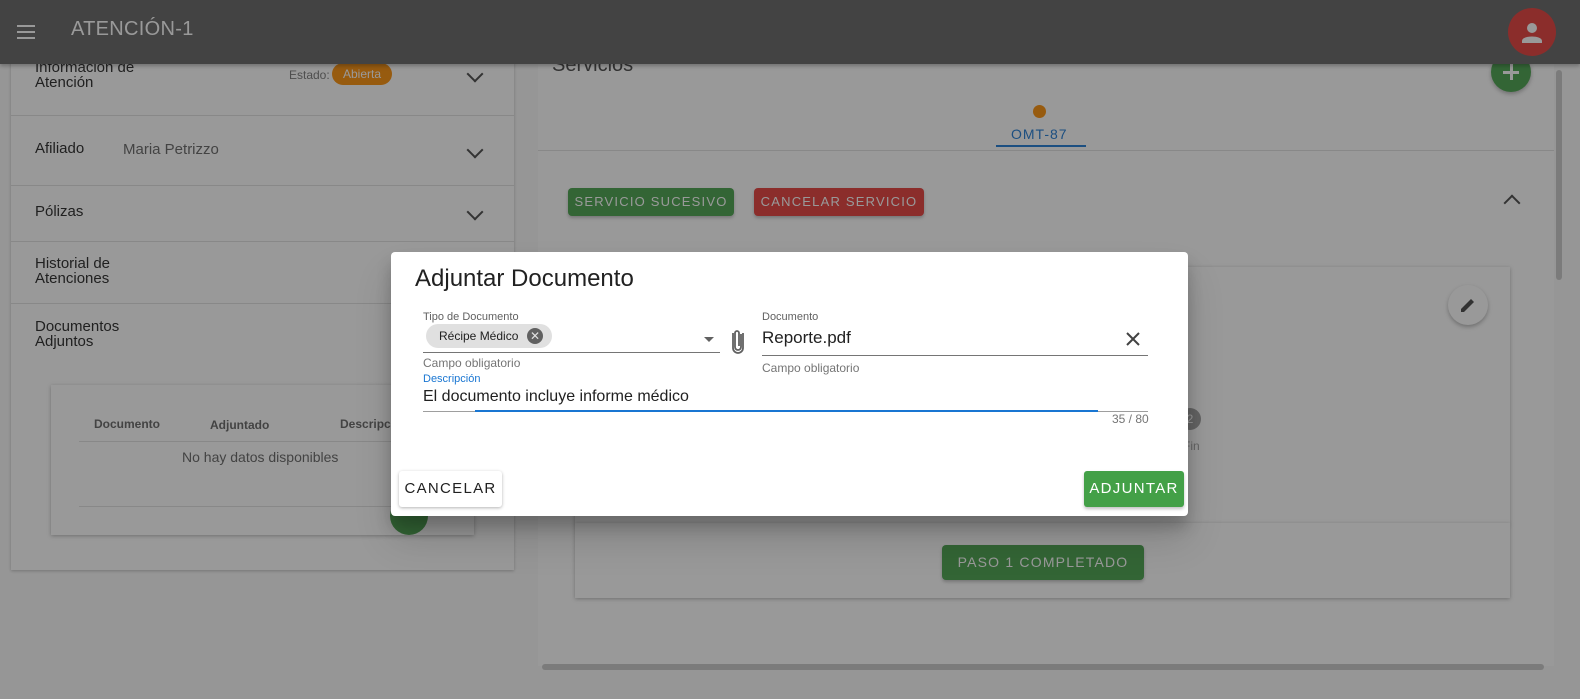 This screenshot has width=1580, height=699. Describe the element at coordinates (472, 363) in the screenshot. I see `tipo-hint: Campo obligatorio` at that location.